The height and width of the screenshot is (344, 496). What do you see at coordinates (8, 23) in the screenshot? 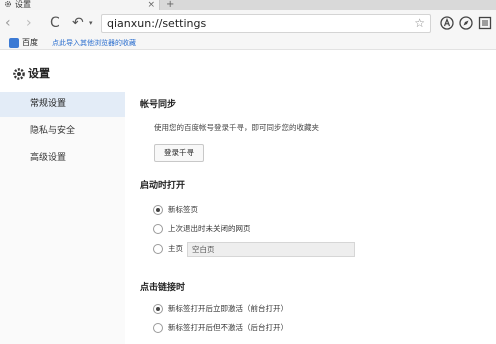
I see `back-button: ‹` at bounding box center [8, 23].